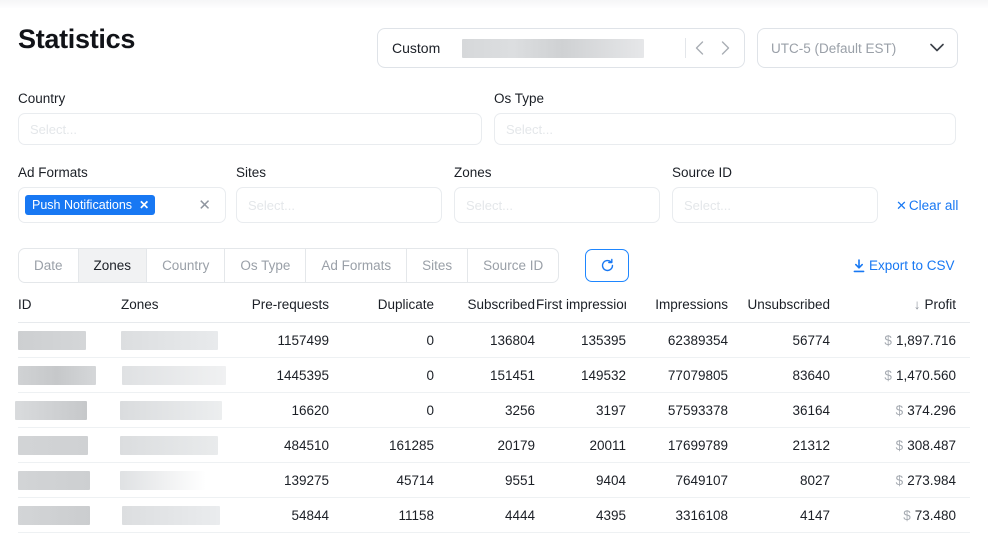  Describe the element at coordinates (144, 205) in the screenshot. I see `close-icon: ✕` at that location.